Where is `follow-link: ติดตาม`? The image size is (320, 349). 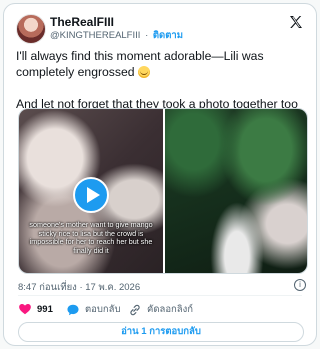
follow-link: ติดตาม is located at coordinates (168, 35).